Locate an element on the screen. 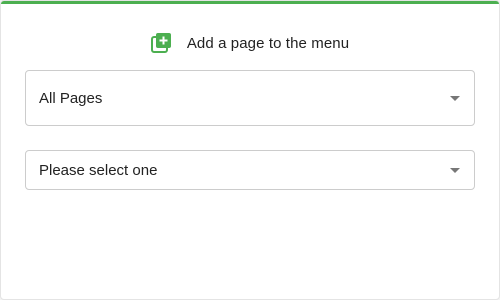  page-select-value: Please select one is located at coordinates (98, 170).